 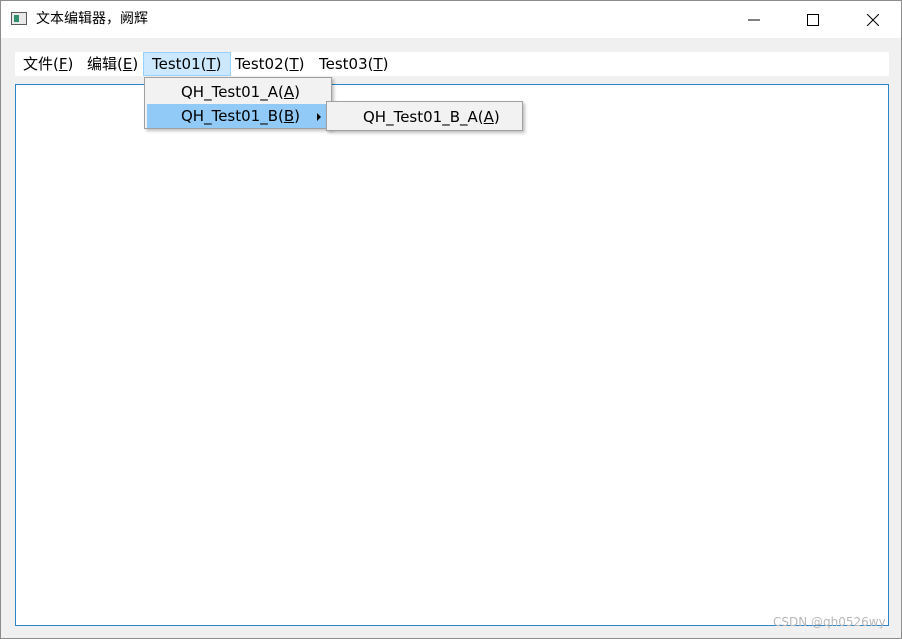 What do you see at coordinates (127, 64) in the screenshot?
I see `menu-edit-accel: E` at bounding box center [127, 64].